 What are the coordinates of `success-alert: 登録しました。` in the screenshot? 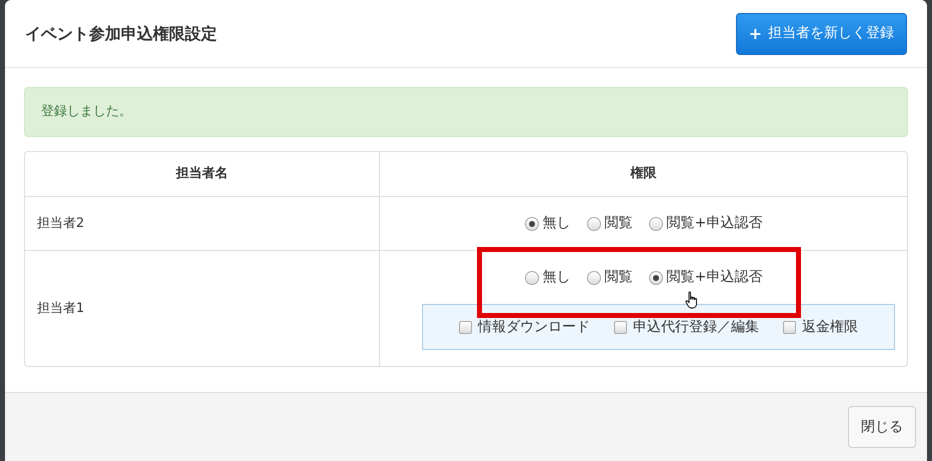 It's located at (466, 112).